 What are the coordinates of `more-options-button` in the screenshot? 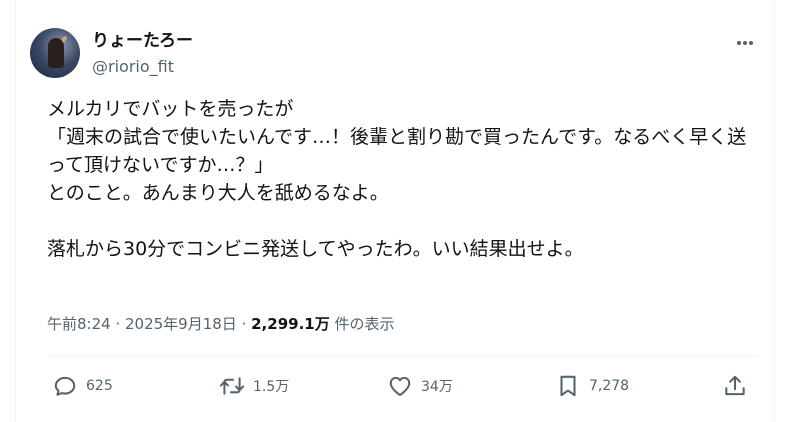 It's located at (745, 43).